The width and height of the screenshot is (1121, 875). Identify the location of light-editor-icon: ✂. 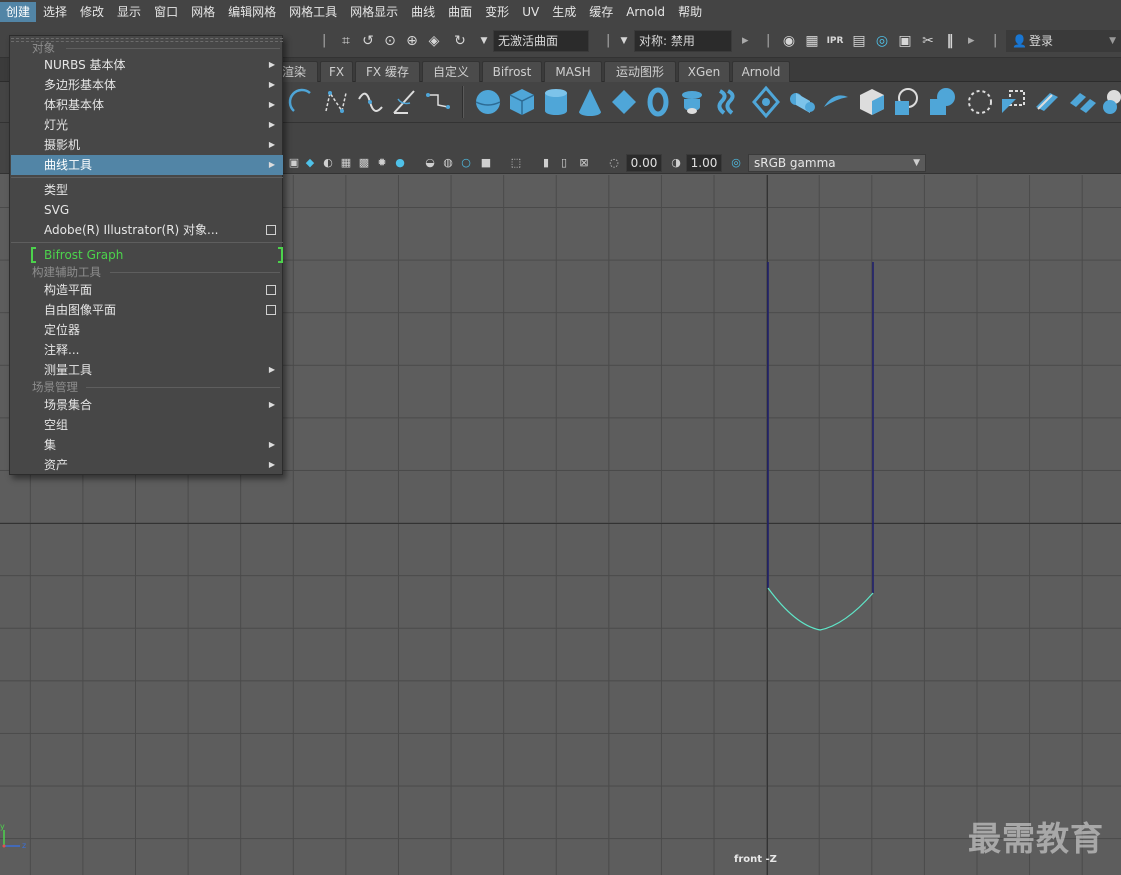
(928, 41).